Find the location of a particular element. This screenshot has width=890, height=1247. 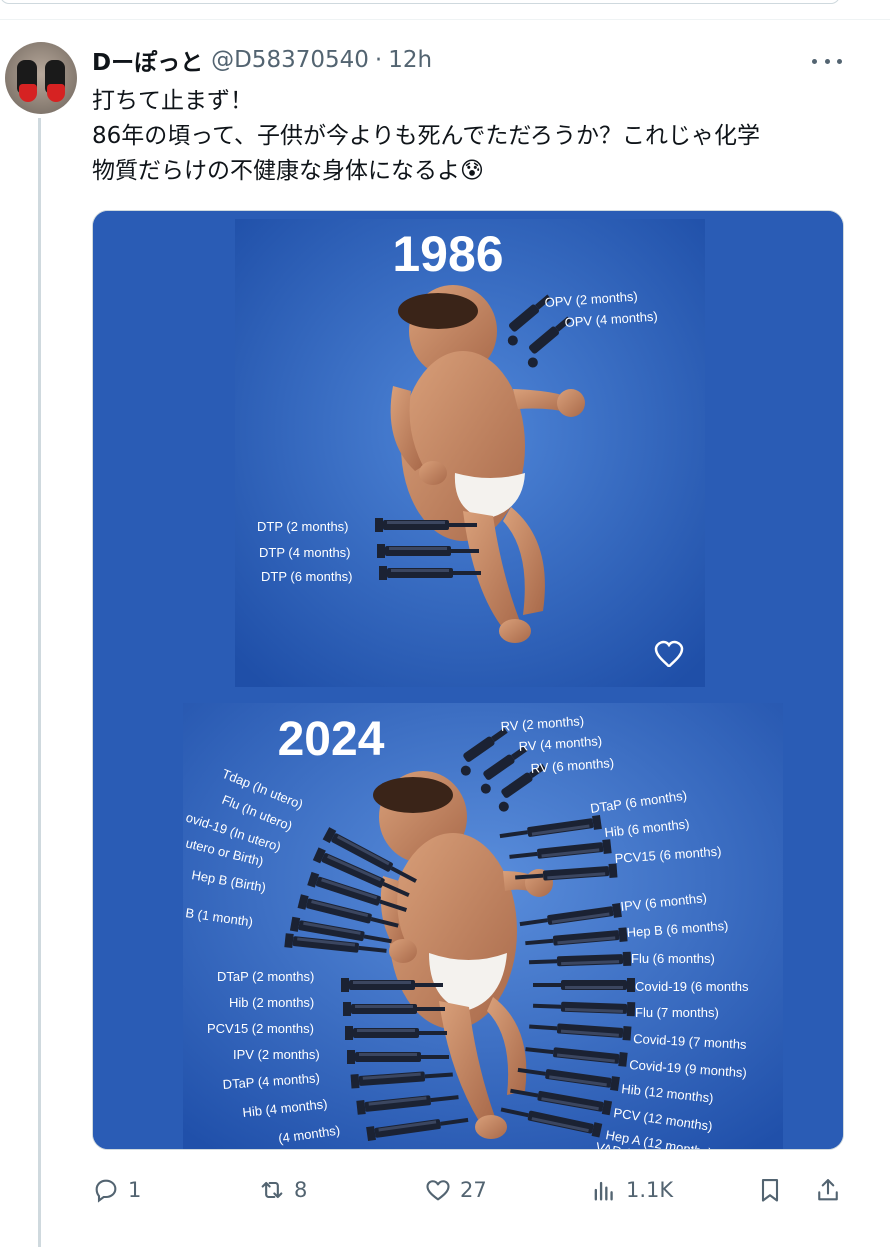

display-name: Dーぽっと is located at coordinates (147, 60).